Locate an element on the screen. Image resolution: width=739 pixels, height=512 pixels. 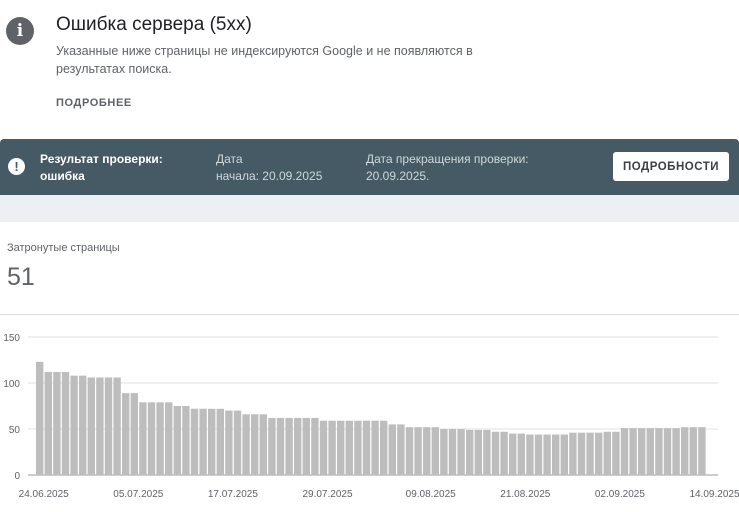
alert-icon: ! is located at coordinates (16, 166).